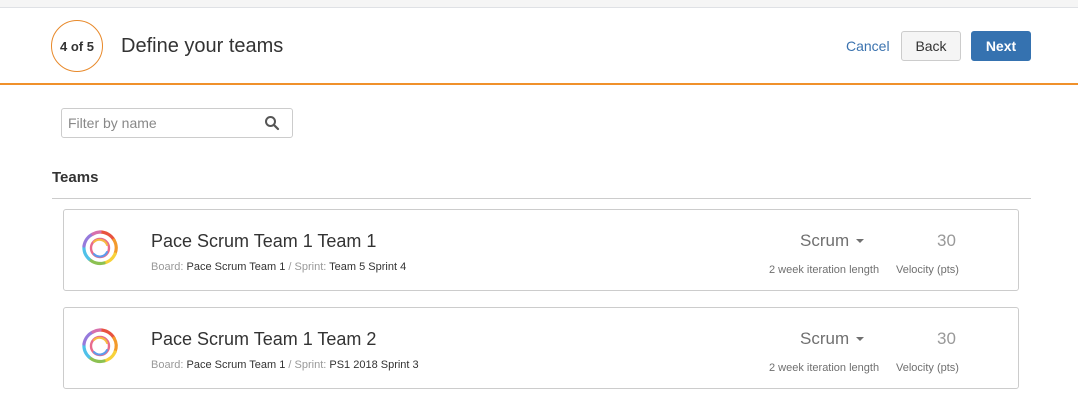  Describe the element at coordinates (75, 177) in the screenshot. I see `teams-heading: Teams` at that location.